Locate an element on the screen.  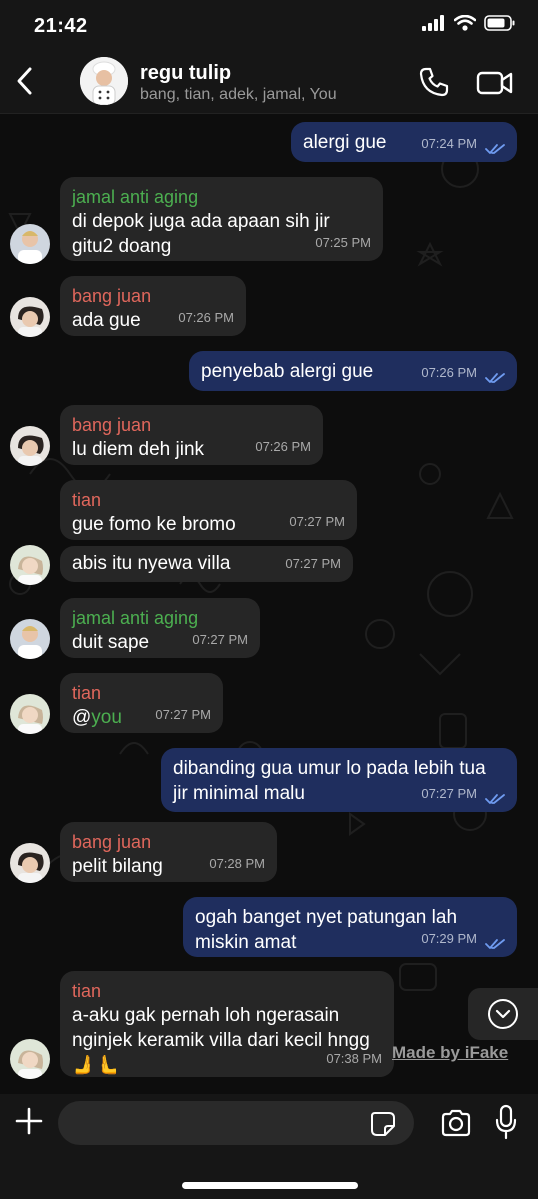
mention-link: you is located at coordinates (106, 717).